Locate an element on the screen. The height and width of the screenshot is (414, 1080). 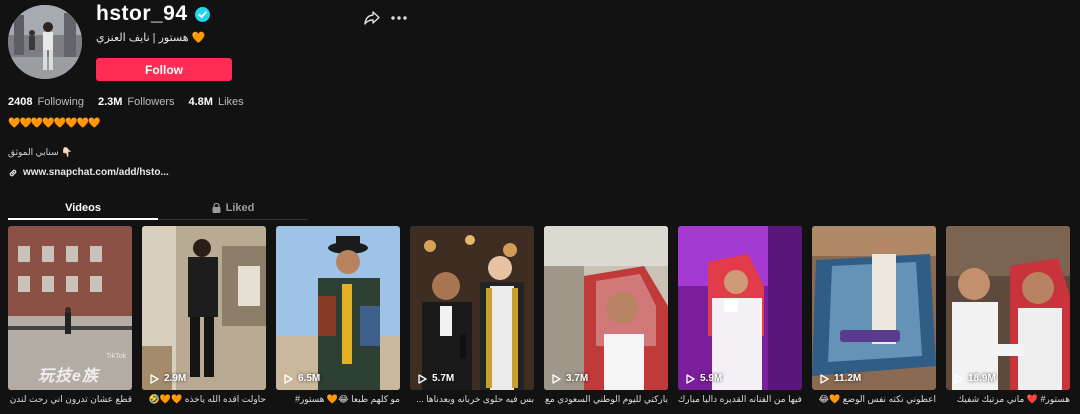
video-views-count: 2.9M is located at coordinates (175, 378).